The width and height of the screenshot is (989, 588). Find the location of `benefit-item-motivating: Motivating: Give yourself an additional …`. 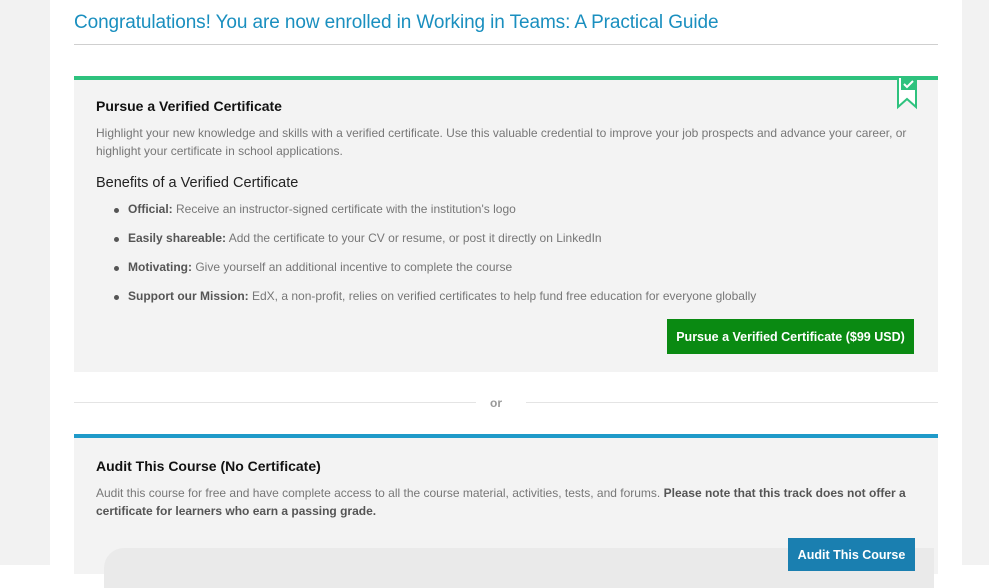

benefit-item-motivating: Motivating: Give yourself an additional … is located at coordinates (432, 274).